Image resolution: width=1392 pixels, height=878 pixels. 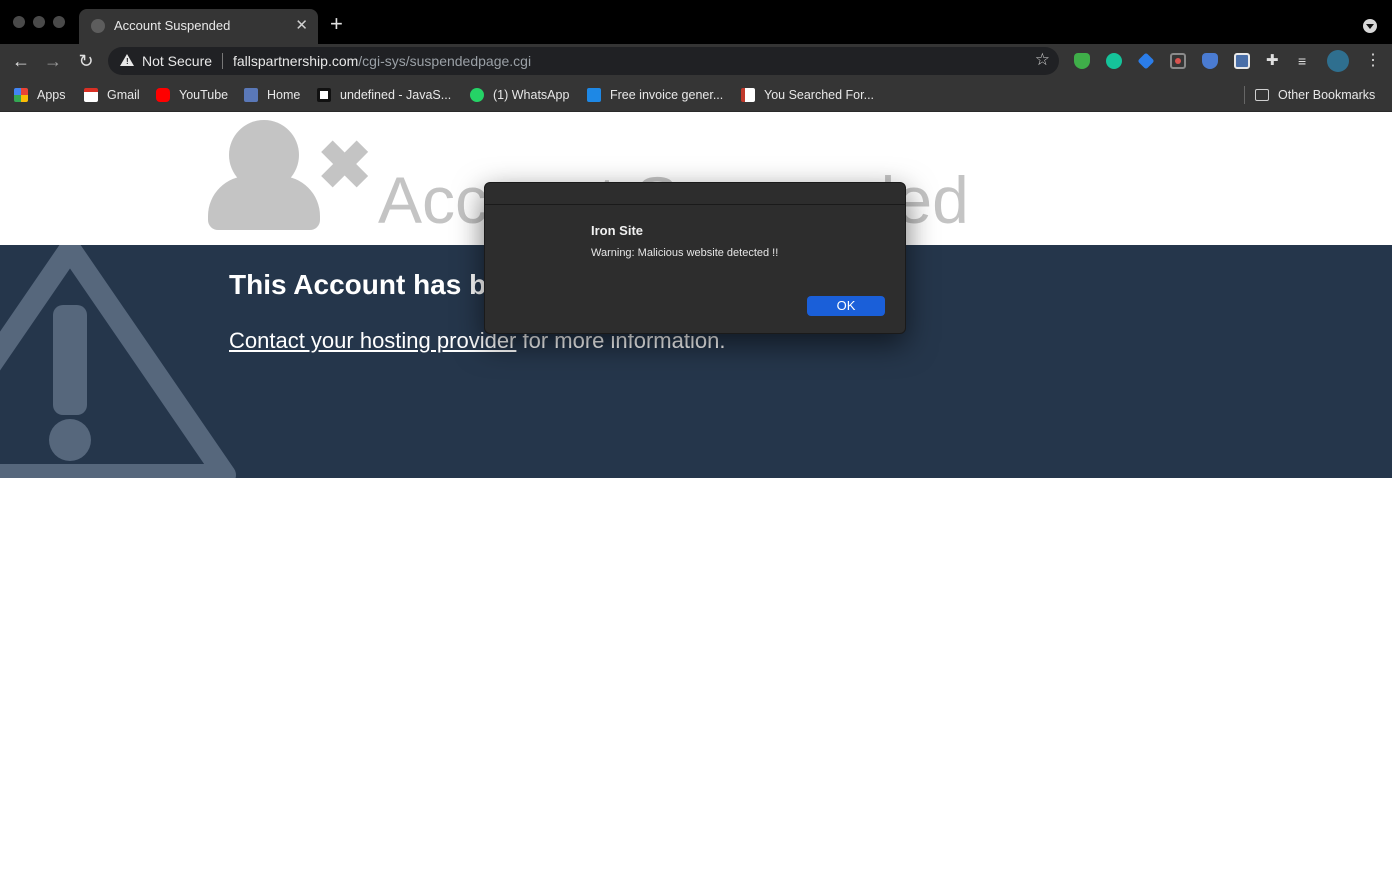 I want to click on forward-button: →, so click(x=53, y=61).